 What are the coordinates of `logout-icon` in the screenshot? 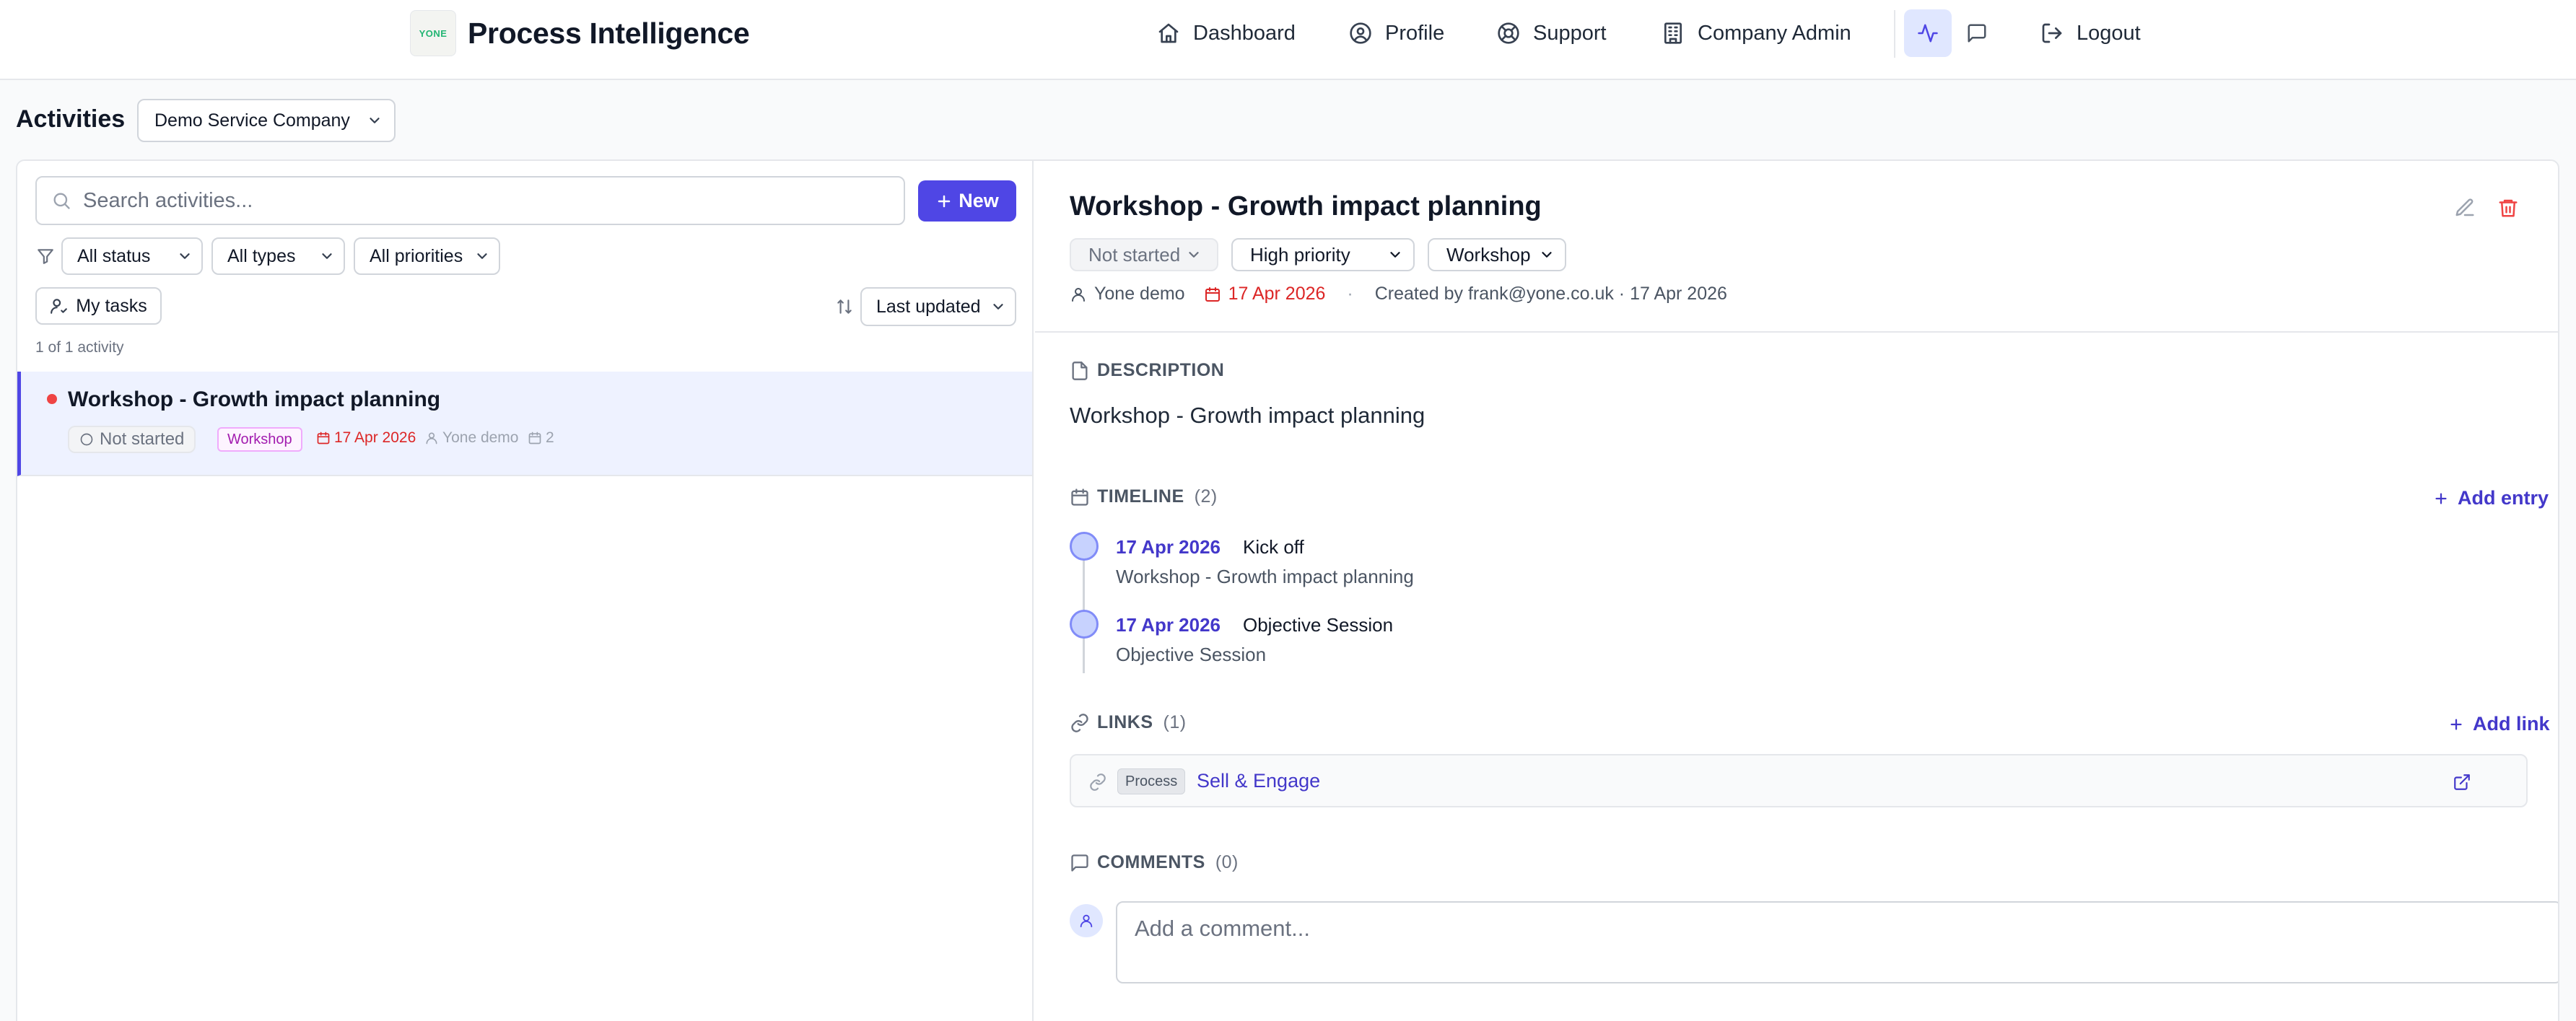 It's located at (2052, 33).